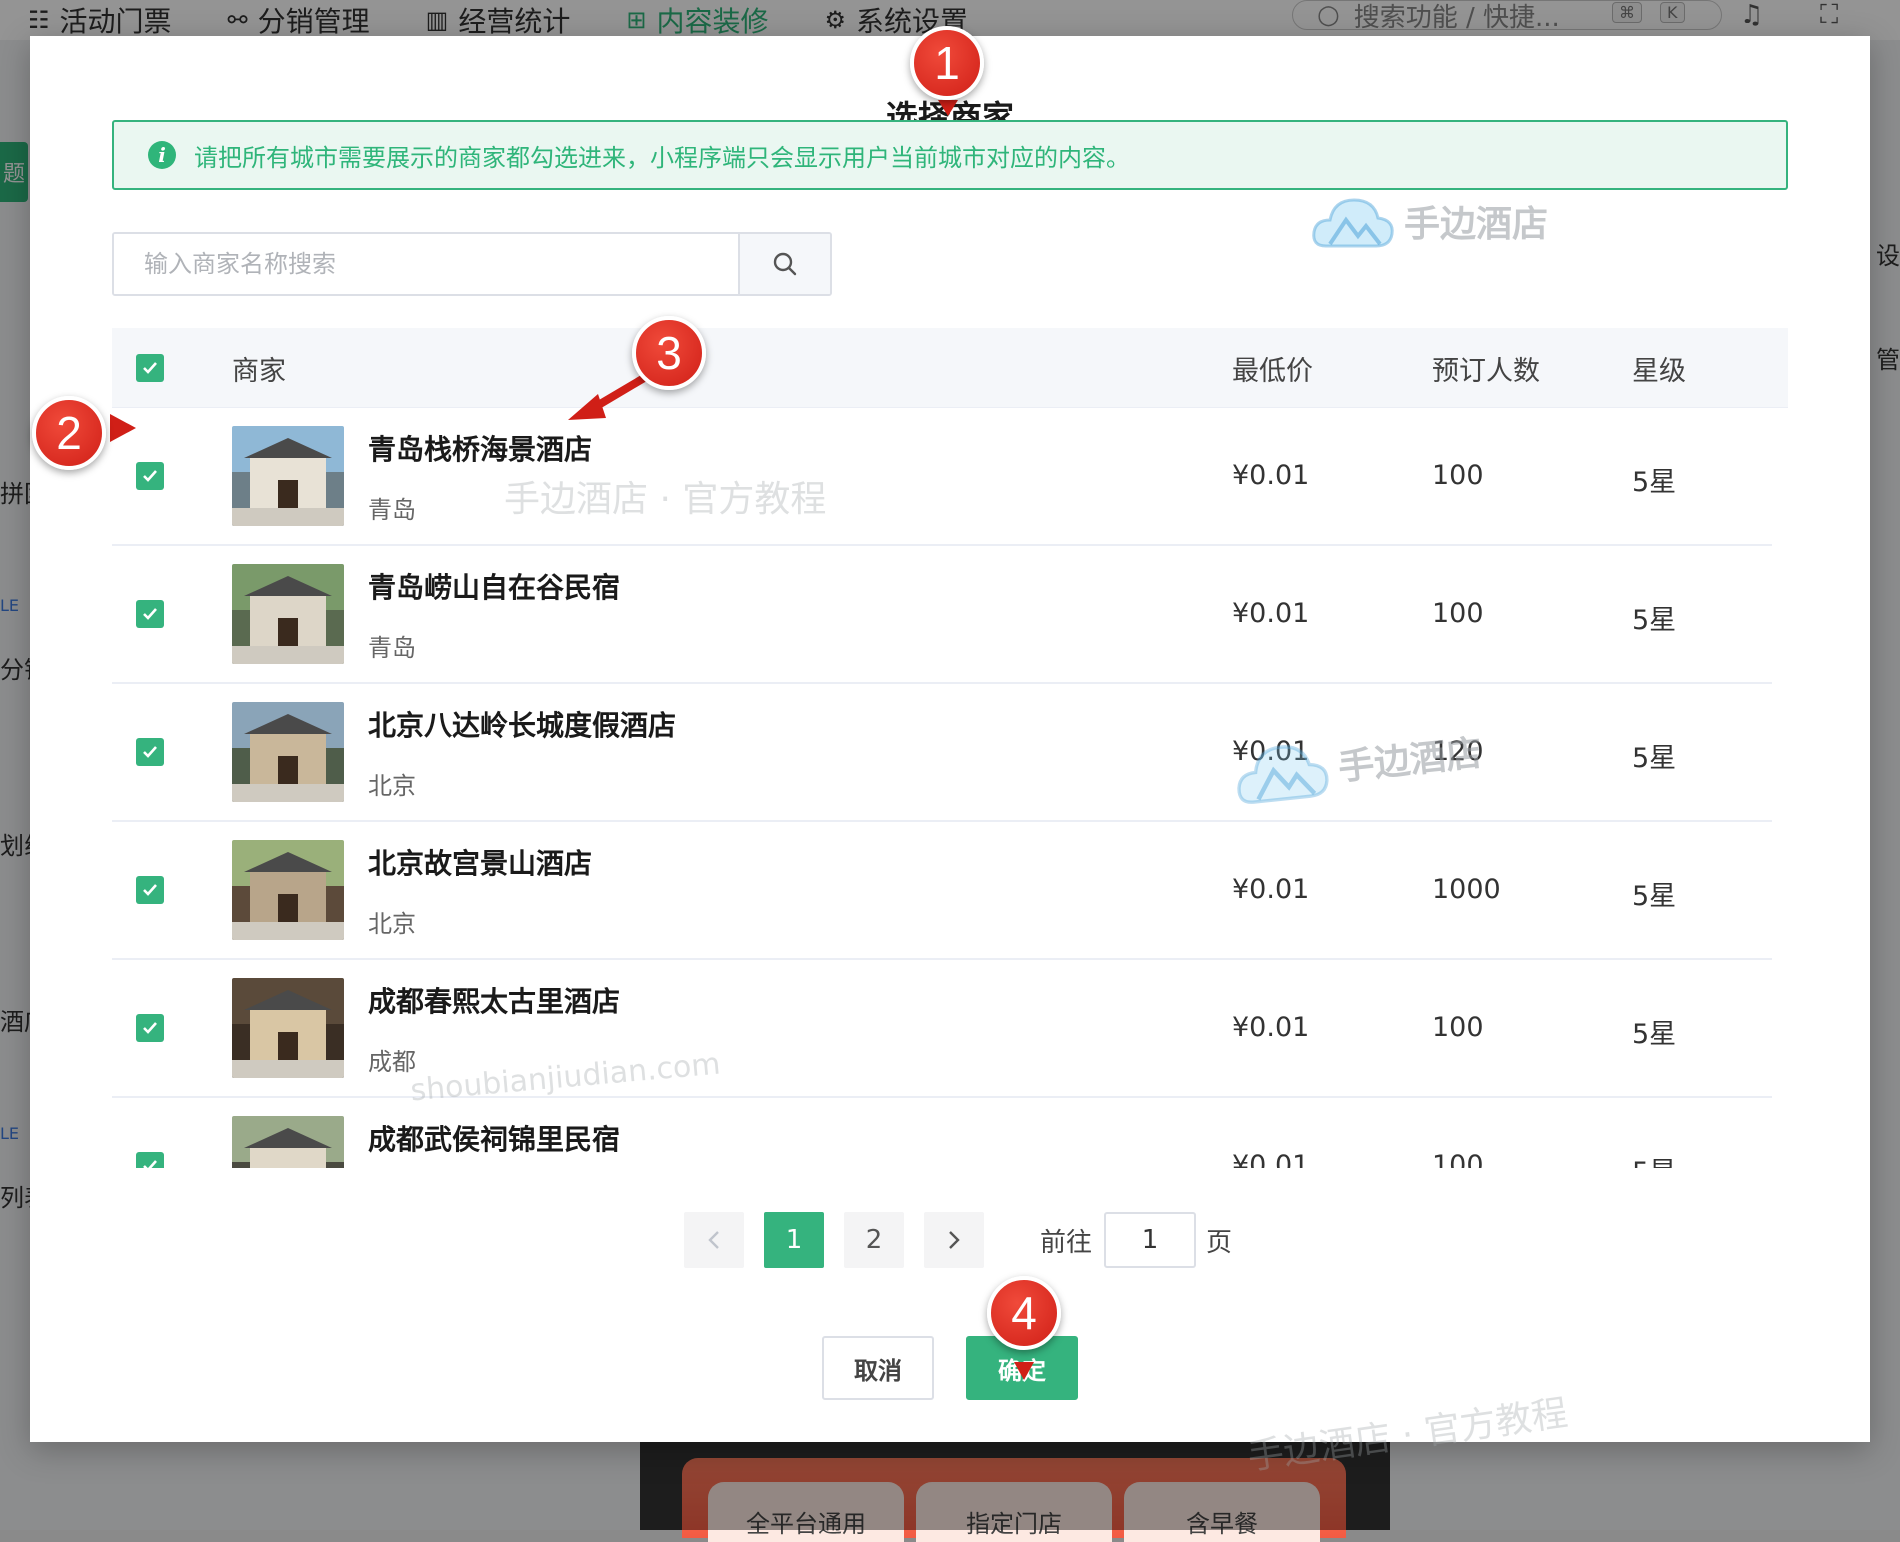  I want to click on step-badge-2: 2, so click(69, 433).